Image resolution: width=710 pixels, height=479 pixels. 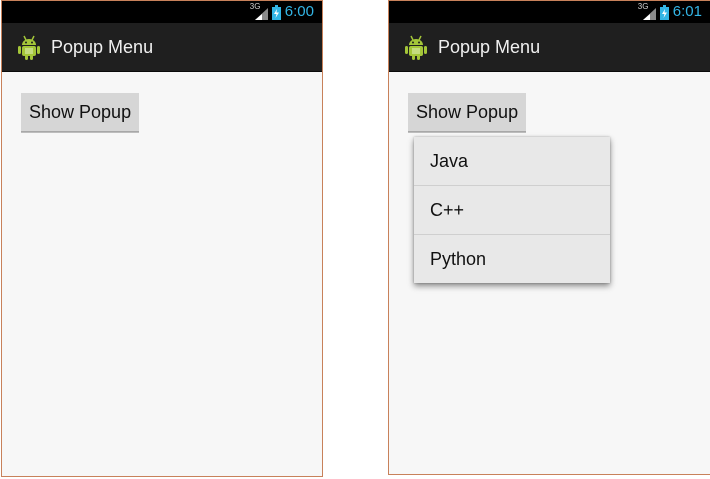 I want to click on status-clock: 6:01, so click(x=687, y=11).